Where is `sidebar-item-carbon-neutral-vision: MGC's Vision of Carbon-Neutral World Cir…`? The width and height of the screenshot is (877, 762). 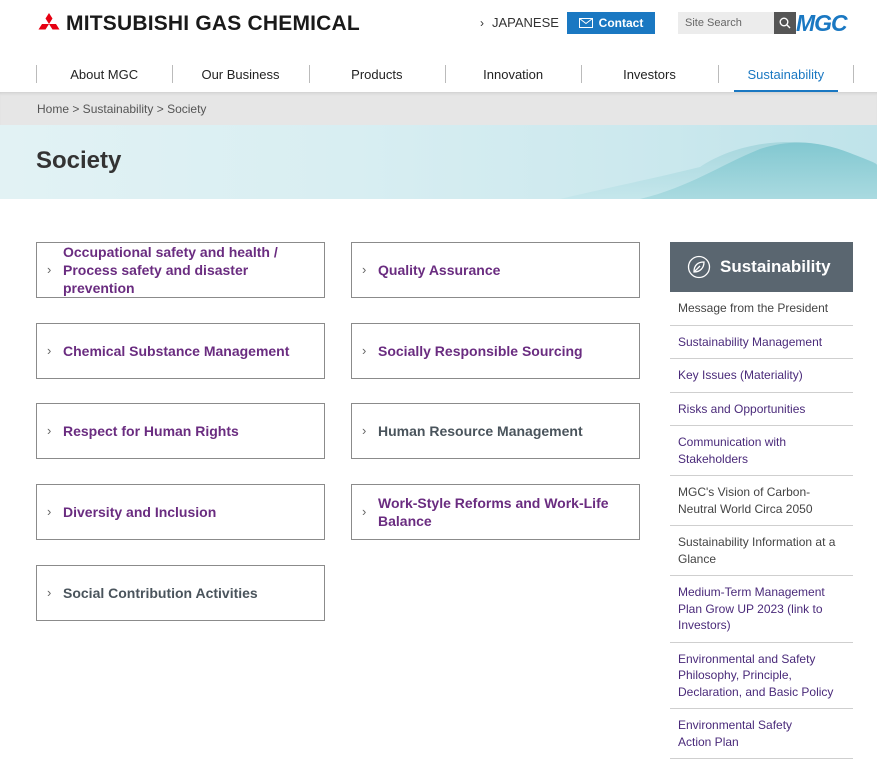
sidebar-item-carbon-neutral-vision: MGC's Vision of Carbon-Neutral World Cir… is located at coordinates (761, 501).